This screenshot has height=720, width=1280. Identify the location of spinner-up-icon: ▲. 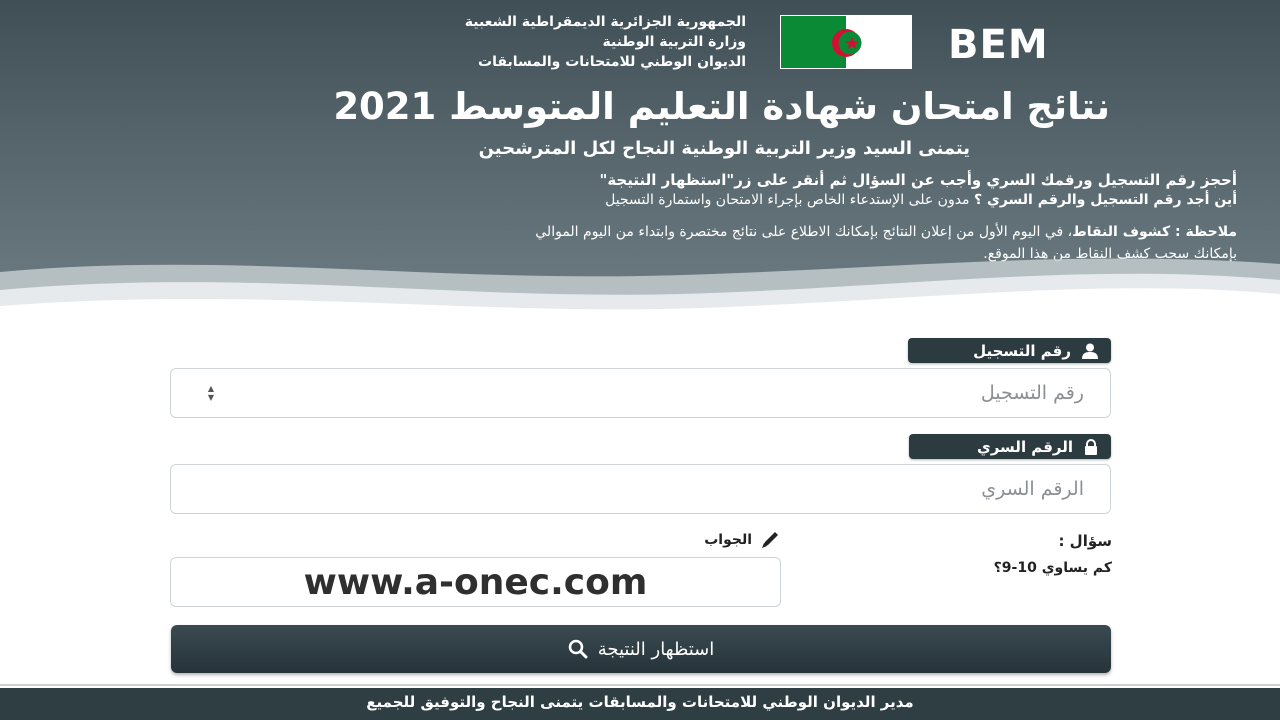
(211, 388).